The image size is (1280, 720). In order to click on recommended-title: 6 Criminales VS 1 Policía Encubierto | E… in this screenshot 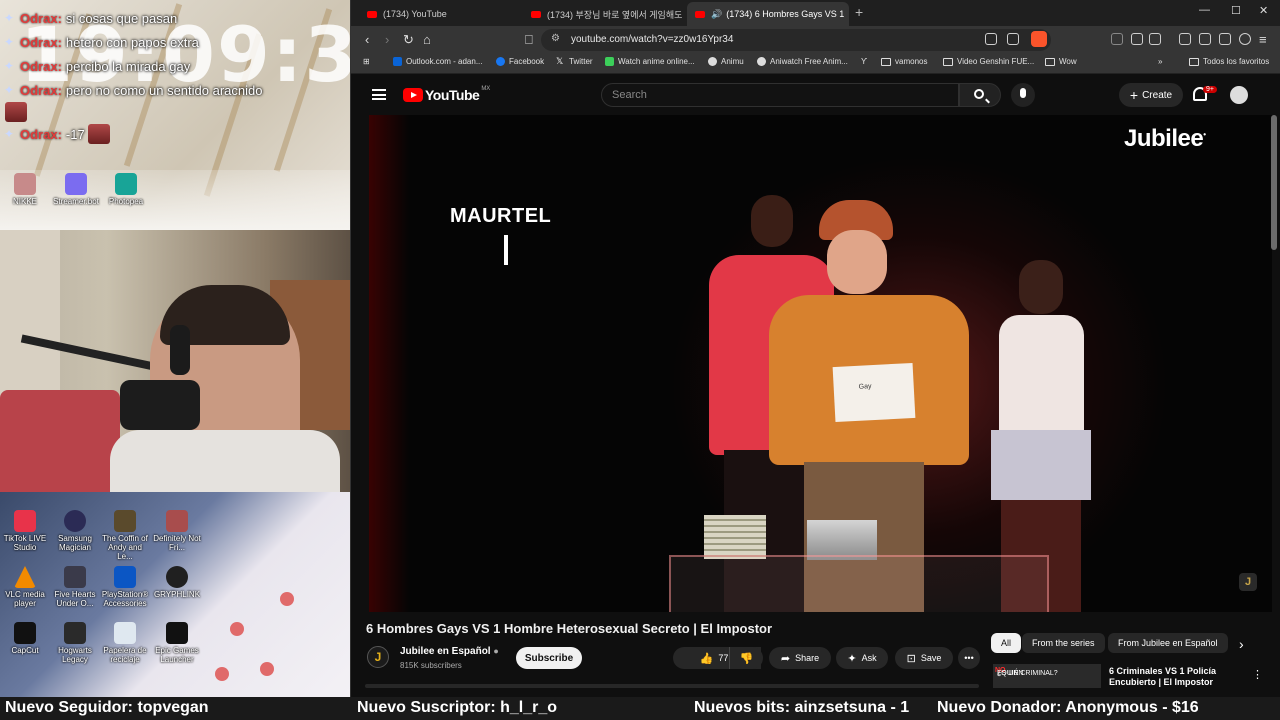, I will do `click(1184, 677)`.